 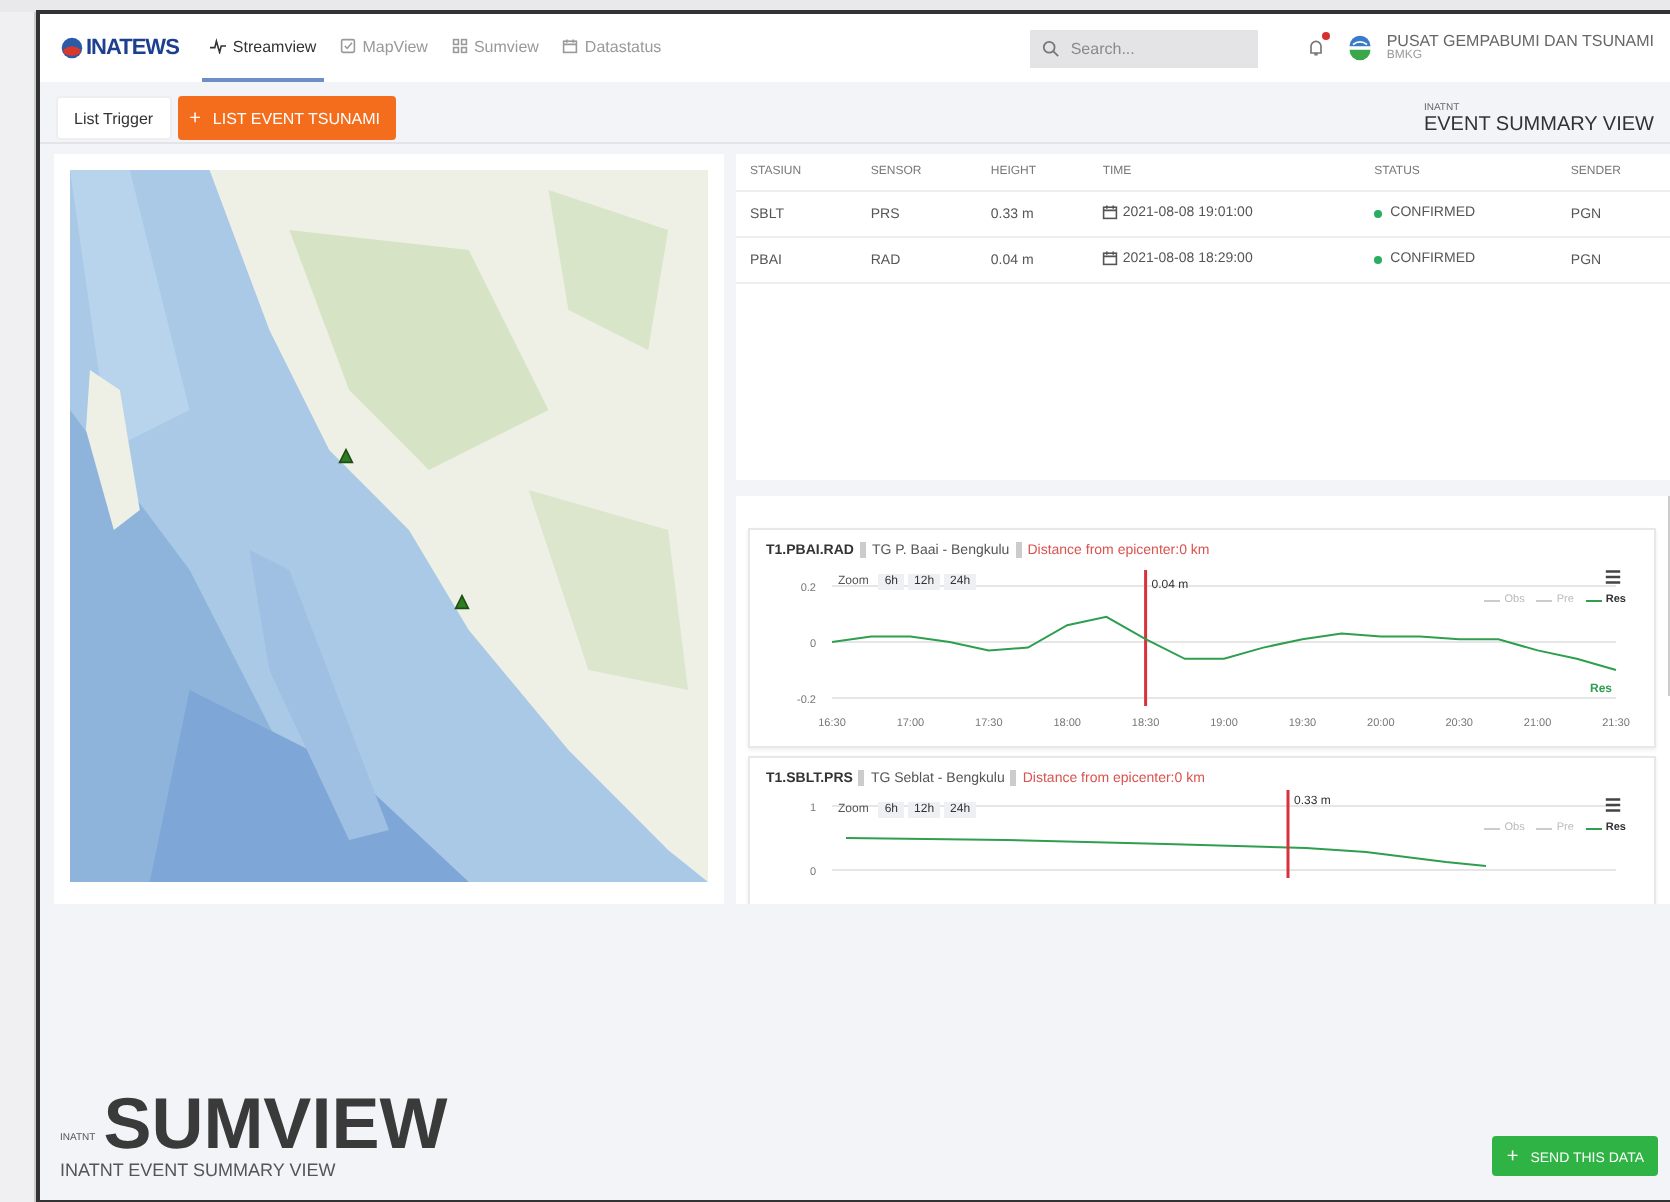 I want to click on grid-icon, so click(x=459, y=46).